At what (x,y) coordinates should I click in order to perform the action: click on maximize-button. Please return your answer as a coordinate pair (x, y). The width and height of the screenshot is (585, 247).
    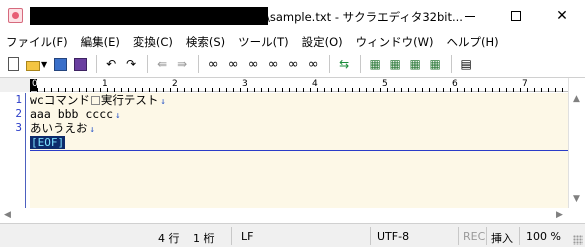
    Looking at the image, I should click on (516, 16).